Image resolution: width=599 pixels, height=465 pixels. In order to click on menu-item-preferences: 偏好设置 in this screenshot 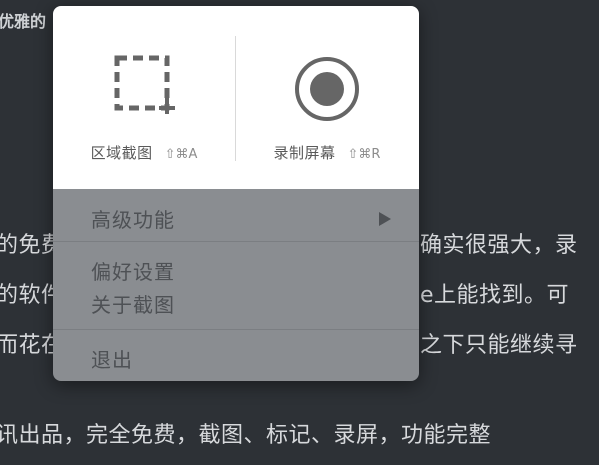, I will do `click(133, 270)`.